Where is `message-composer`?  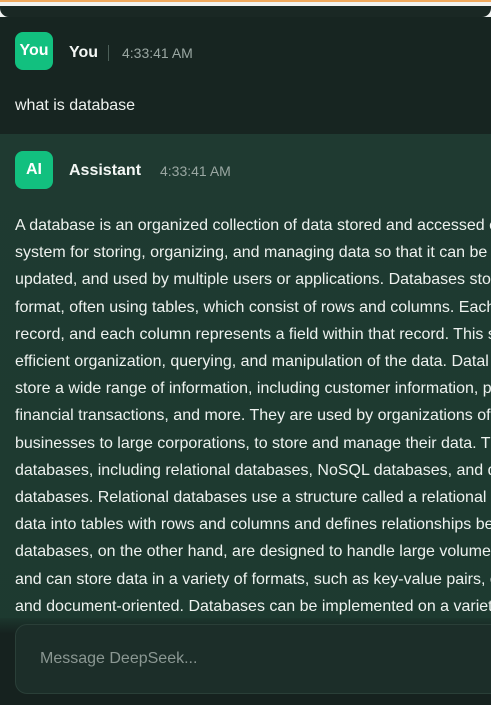
message-composer is located at coordinates (253, 659).